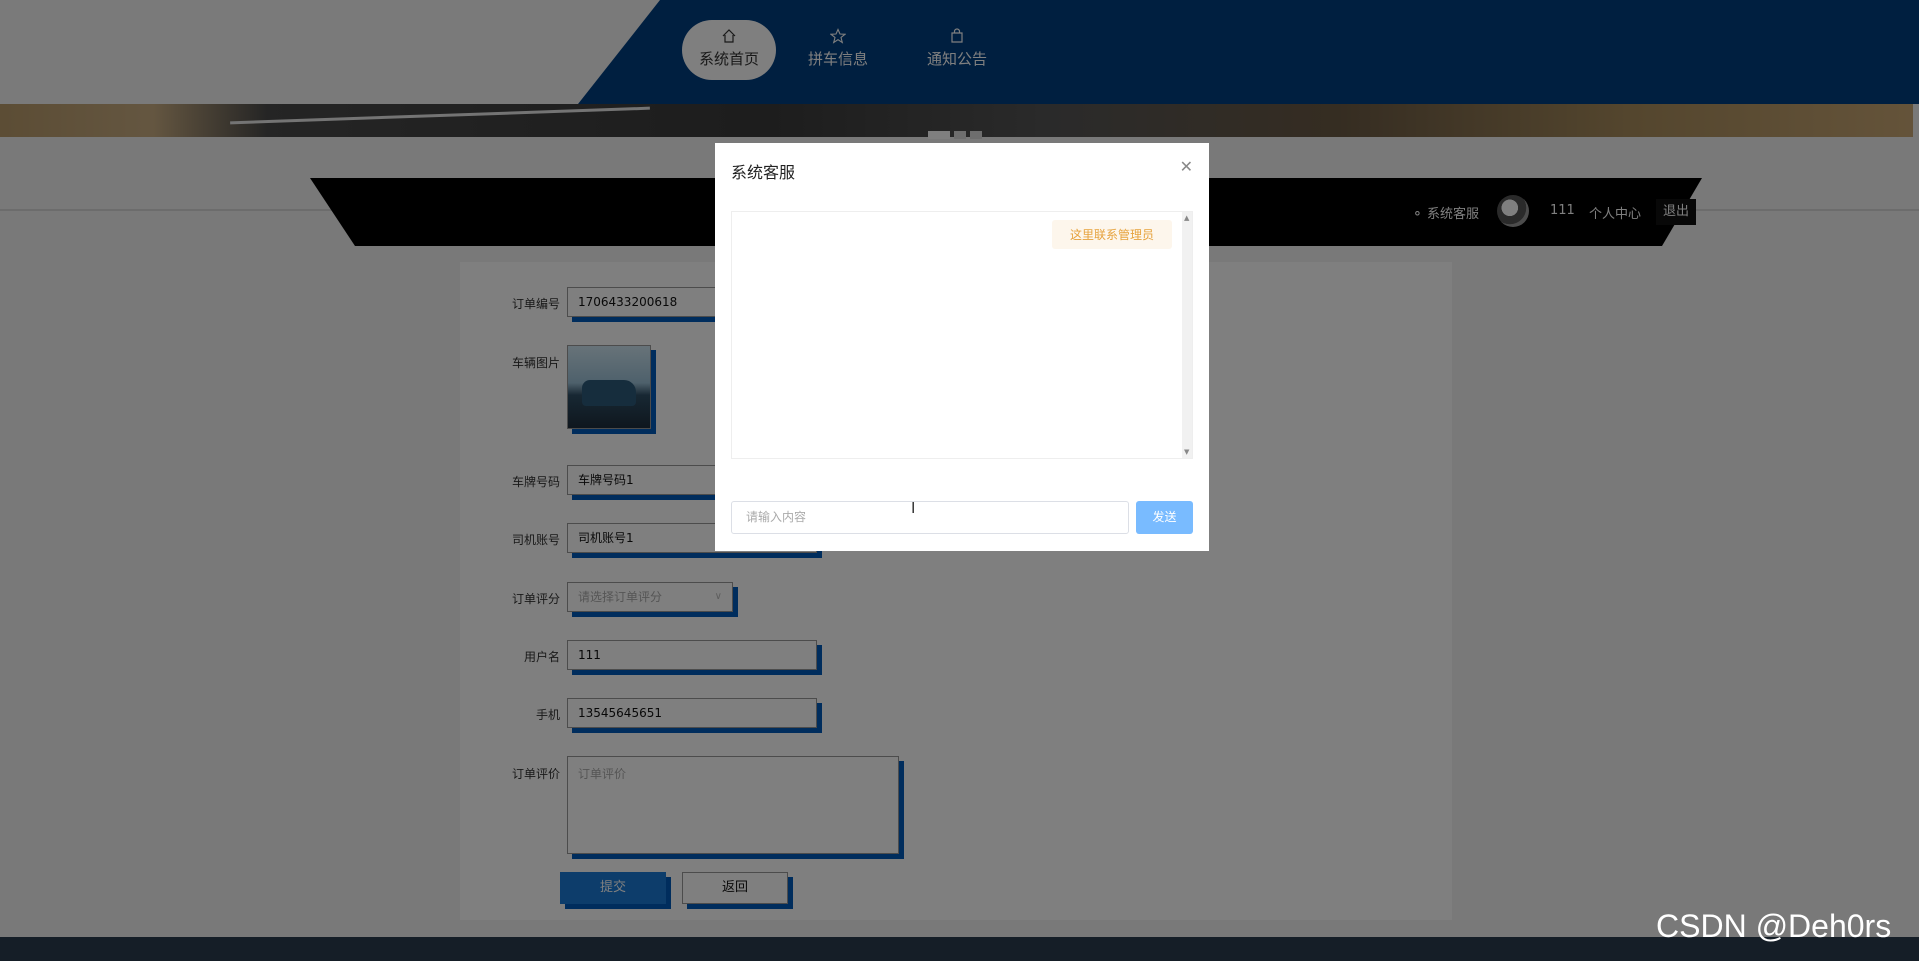  Describe the element at coordinates (1186, 166) in the screenshot. I see `close-icon: ✕` at that location.